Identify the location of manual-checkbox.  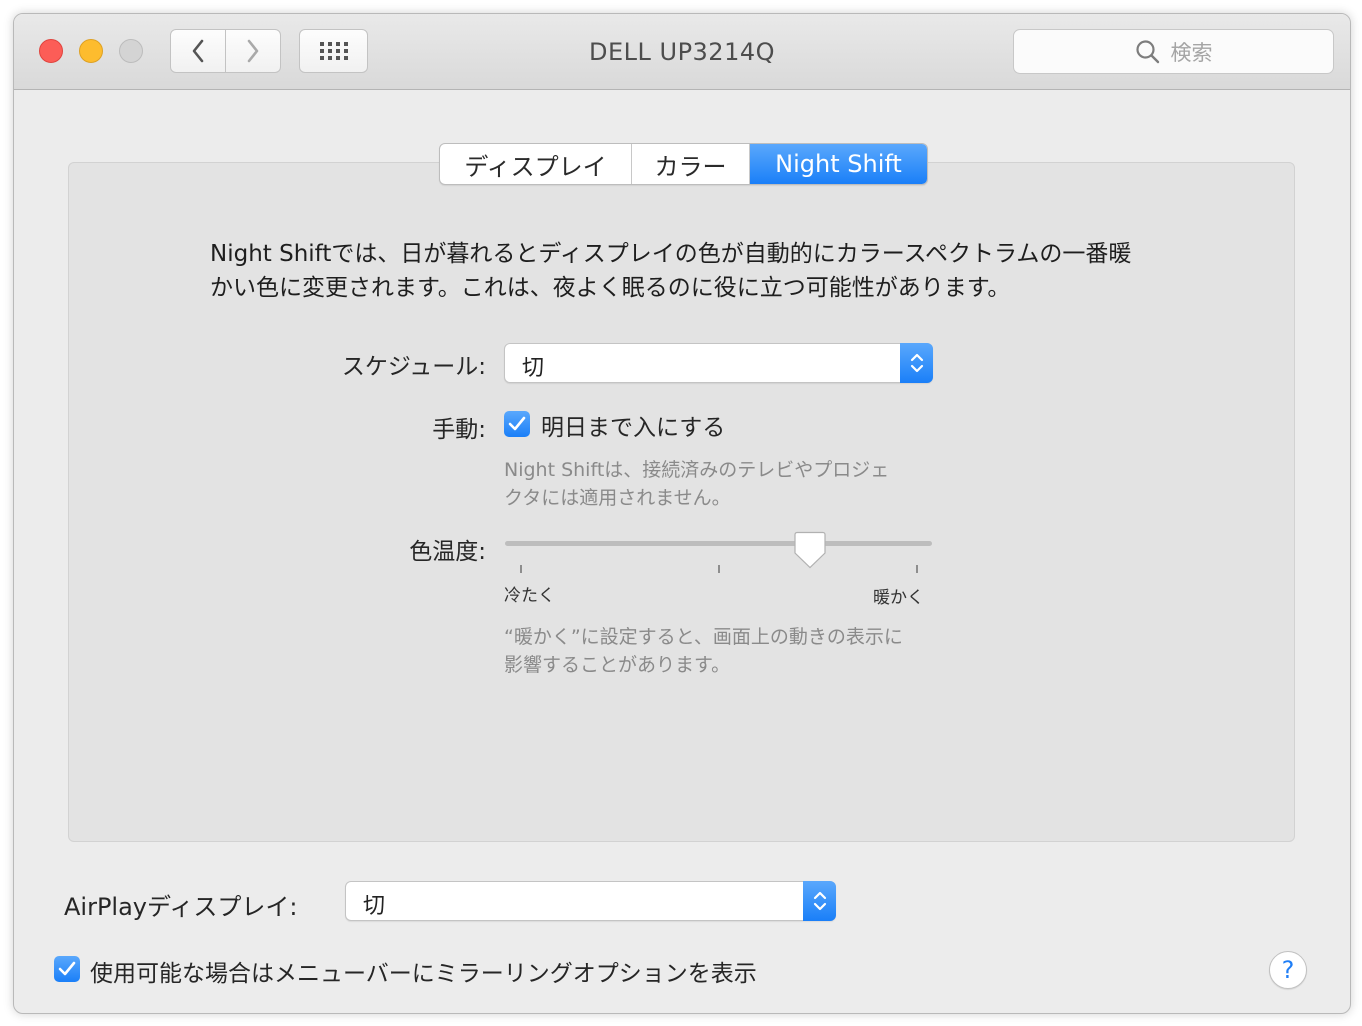
(517, 424).